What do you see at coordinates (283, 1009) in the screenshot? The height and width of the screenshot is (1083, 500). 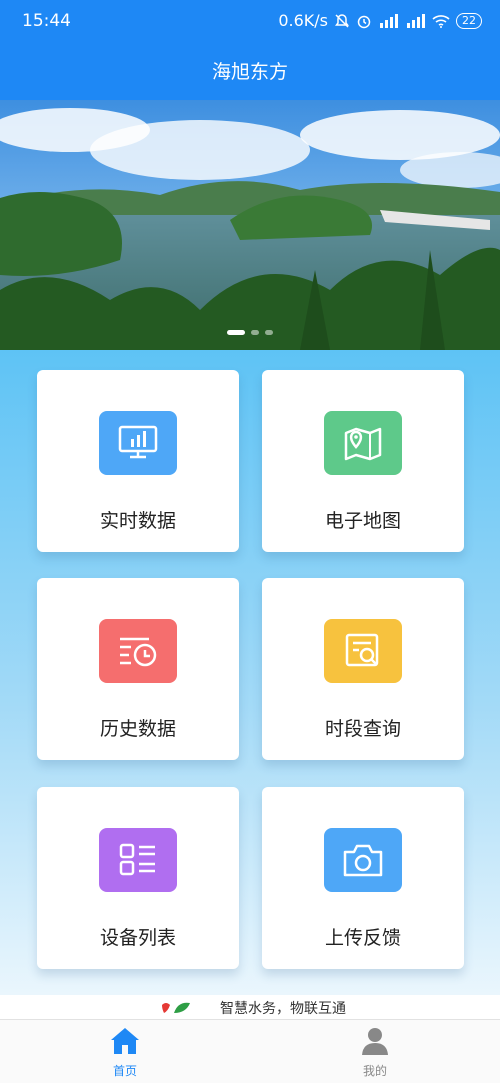 I see `slogan-text: 智慧水务，物联互通` at bounding box center [283, 1009].